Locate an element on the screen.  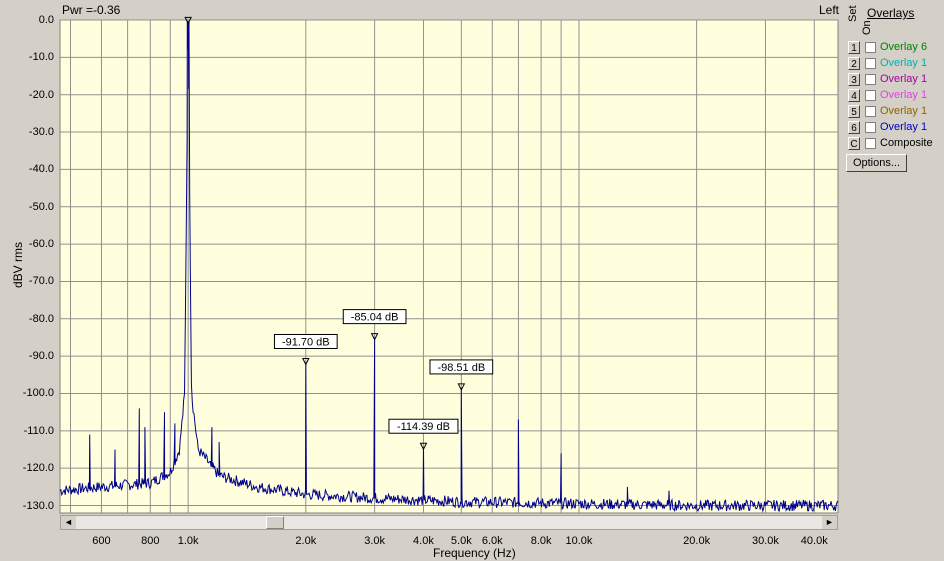
x-tick-label: 20.0k is located at coordinates (697, 541).